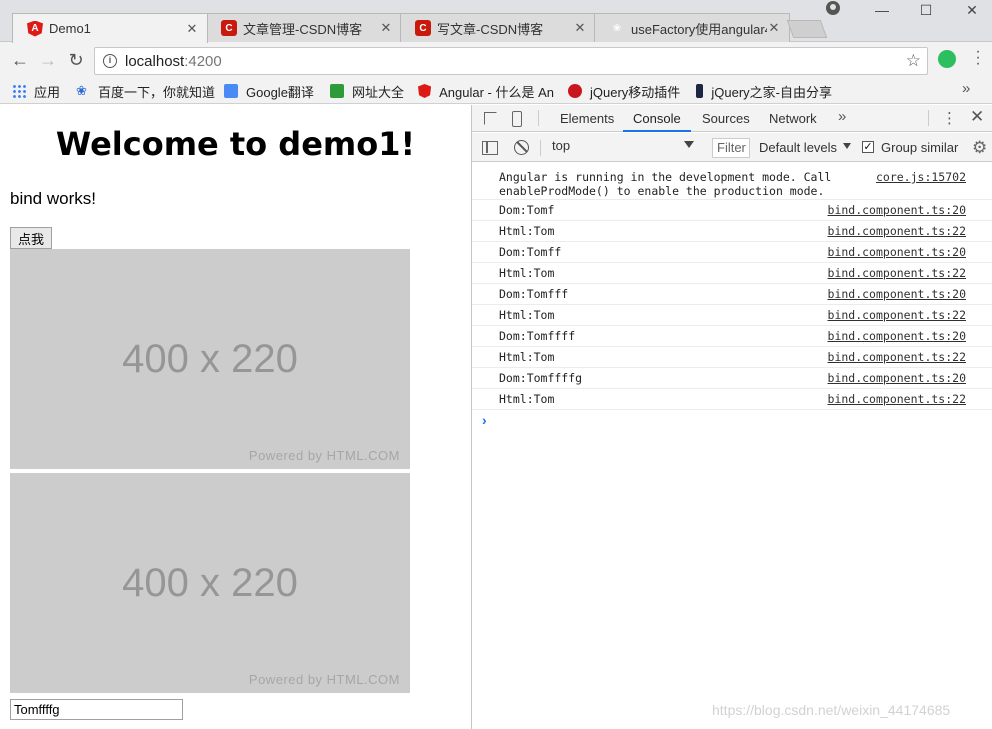 Image resolution: width=992 pixels, height=729 pixels. What do you see at coordinates (203, 61) in the screenshot?
I see `url-port: :4200` at bounding box center [203, 61].